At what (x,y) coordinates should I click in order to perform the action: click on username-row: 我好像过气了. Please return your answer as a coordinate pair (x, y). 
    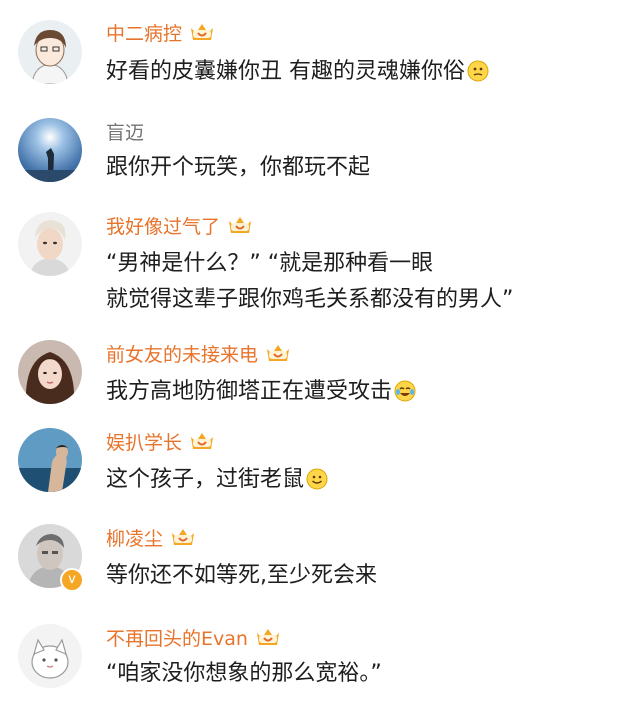
    Looking at the image, I should click on (180, 225).